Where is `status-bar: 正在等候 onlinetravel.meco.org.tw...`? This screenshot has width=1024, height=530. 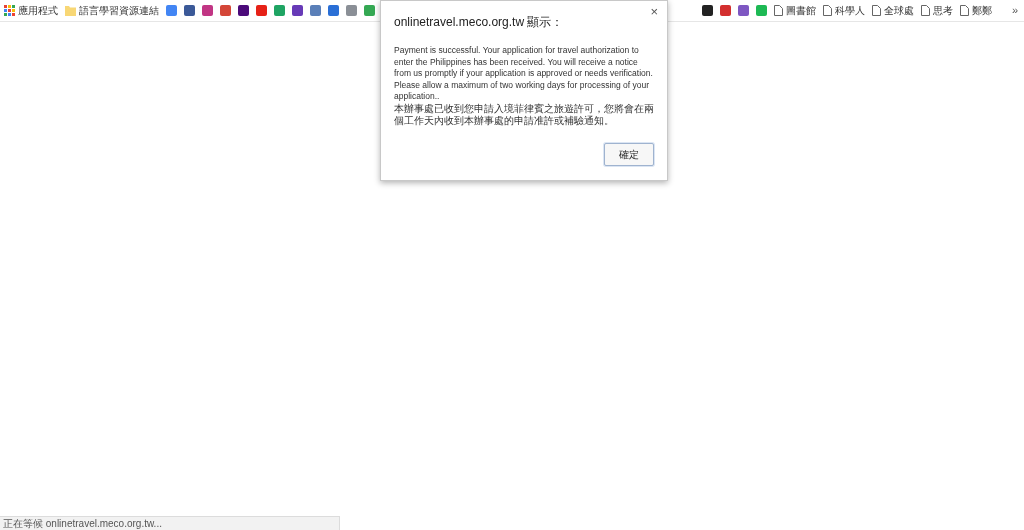
status-bar: 正在等候 onlinetravel.meco.org.tw... is located at coordinates (170, 523).